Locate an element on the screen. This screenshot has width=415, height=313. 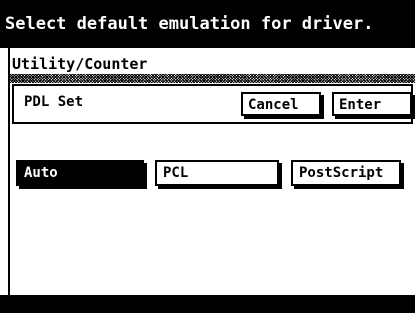
cancel-button: Cancel is located at coordinates (281, 104).